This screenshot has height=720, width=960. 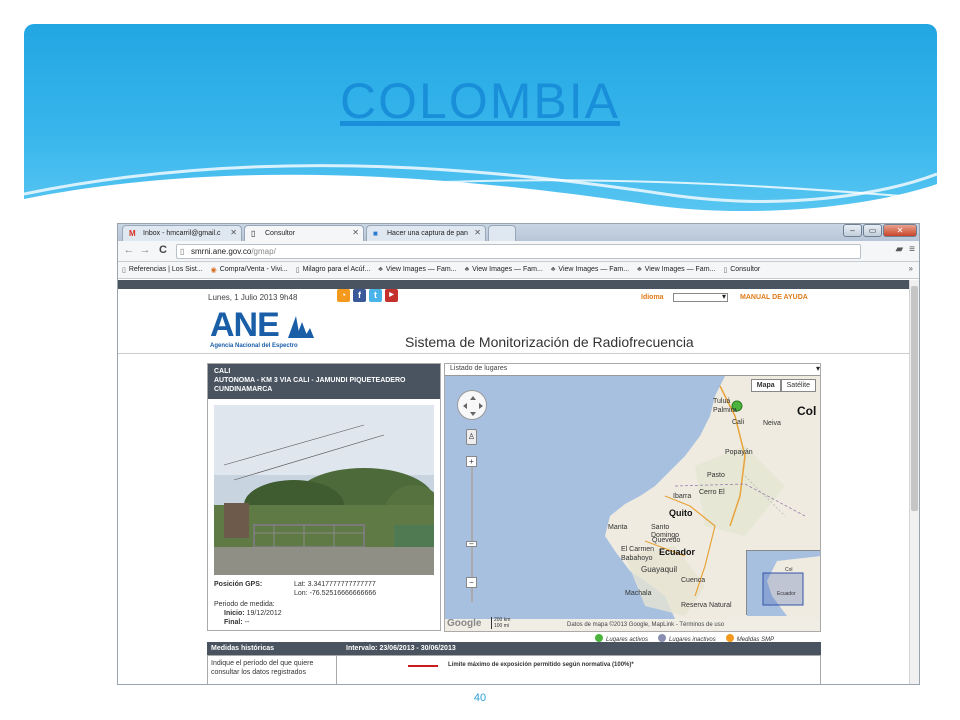 What do you see at coordinates (662, 638) in the screenshot?
I see `gray-dot-icon` at bounding box center [662, 638].